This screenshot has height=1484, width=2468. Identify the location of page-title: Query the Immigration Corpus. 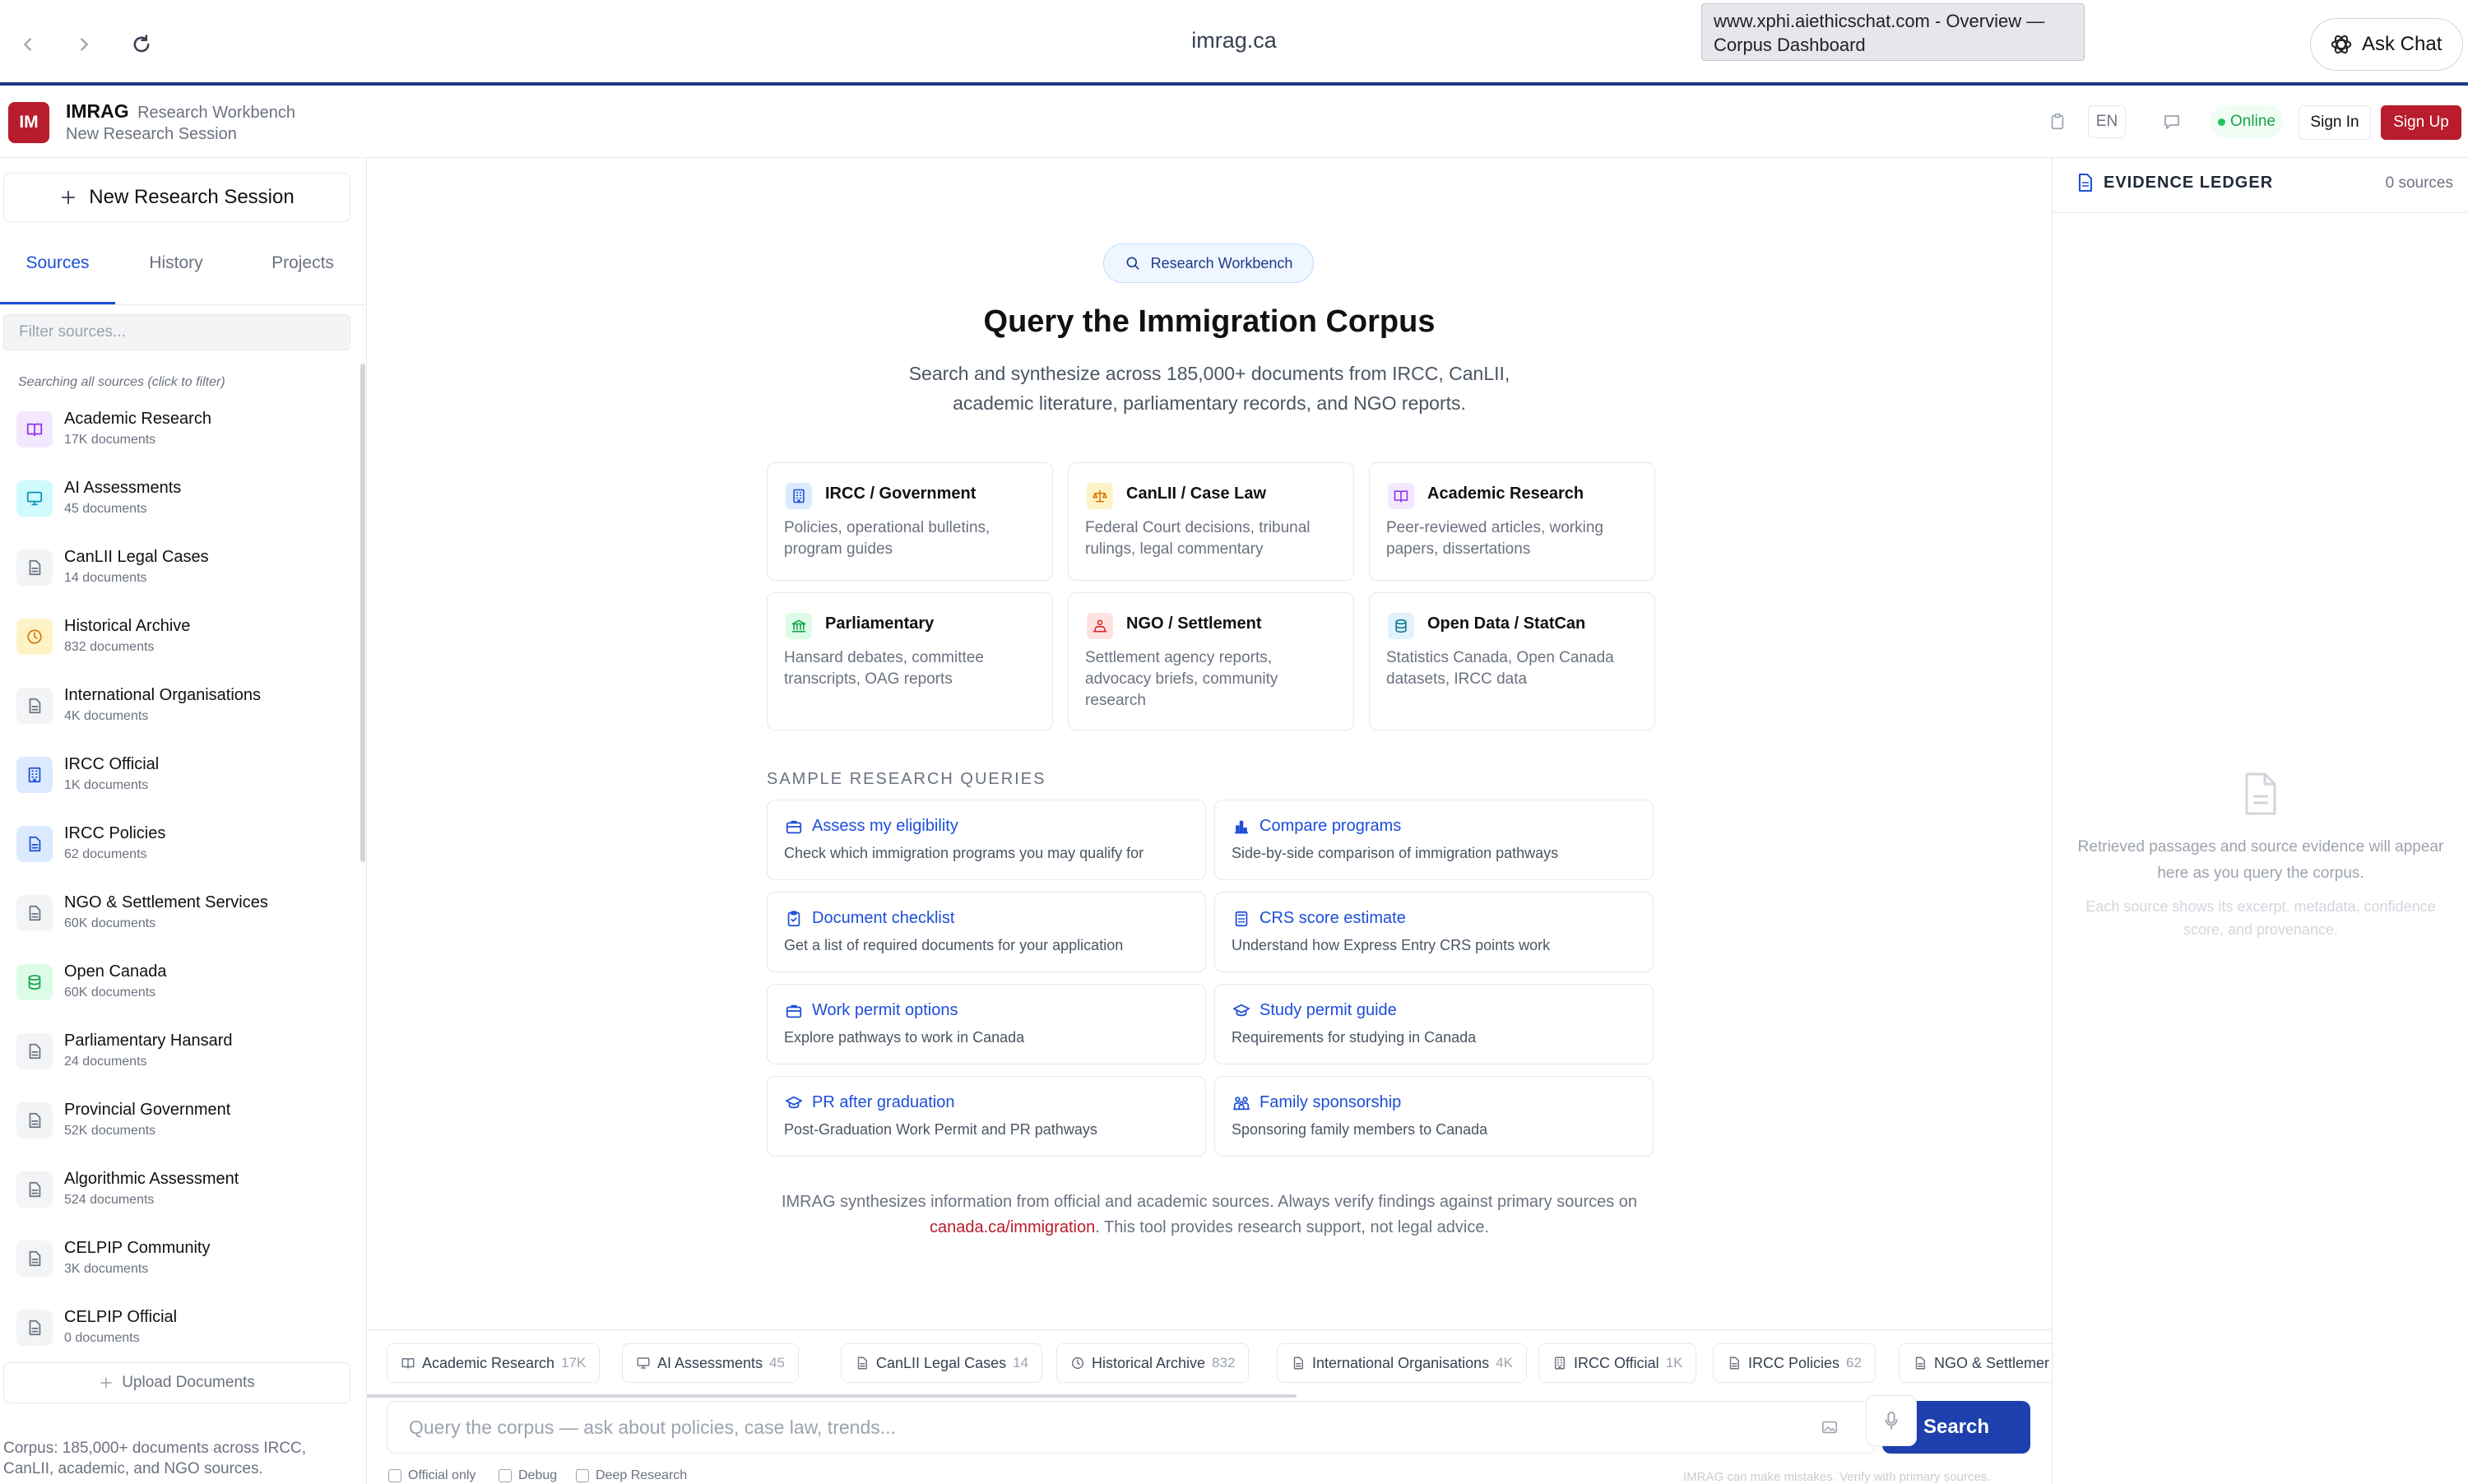
(1209, 321).